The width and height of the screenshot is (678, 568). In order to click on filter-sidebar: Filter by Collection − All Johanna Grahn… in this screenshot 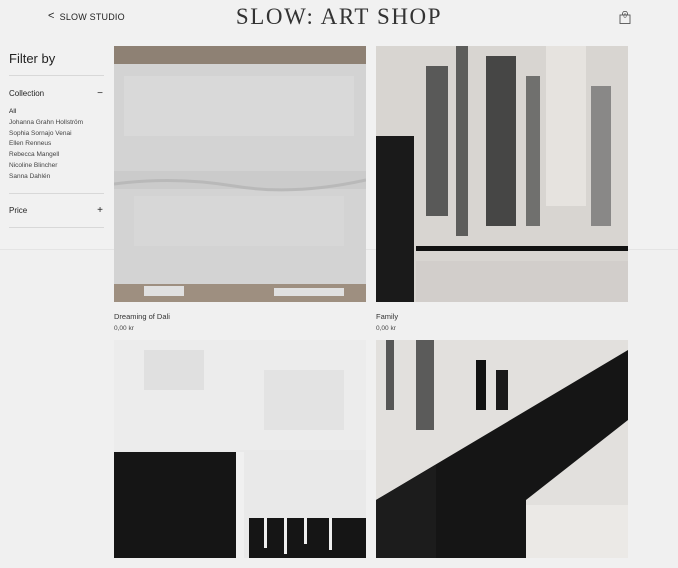, I will do `click(56, 137)`.